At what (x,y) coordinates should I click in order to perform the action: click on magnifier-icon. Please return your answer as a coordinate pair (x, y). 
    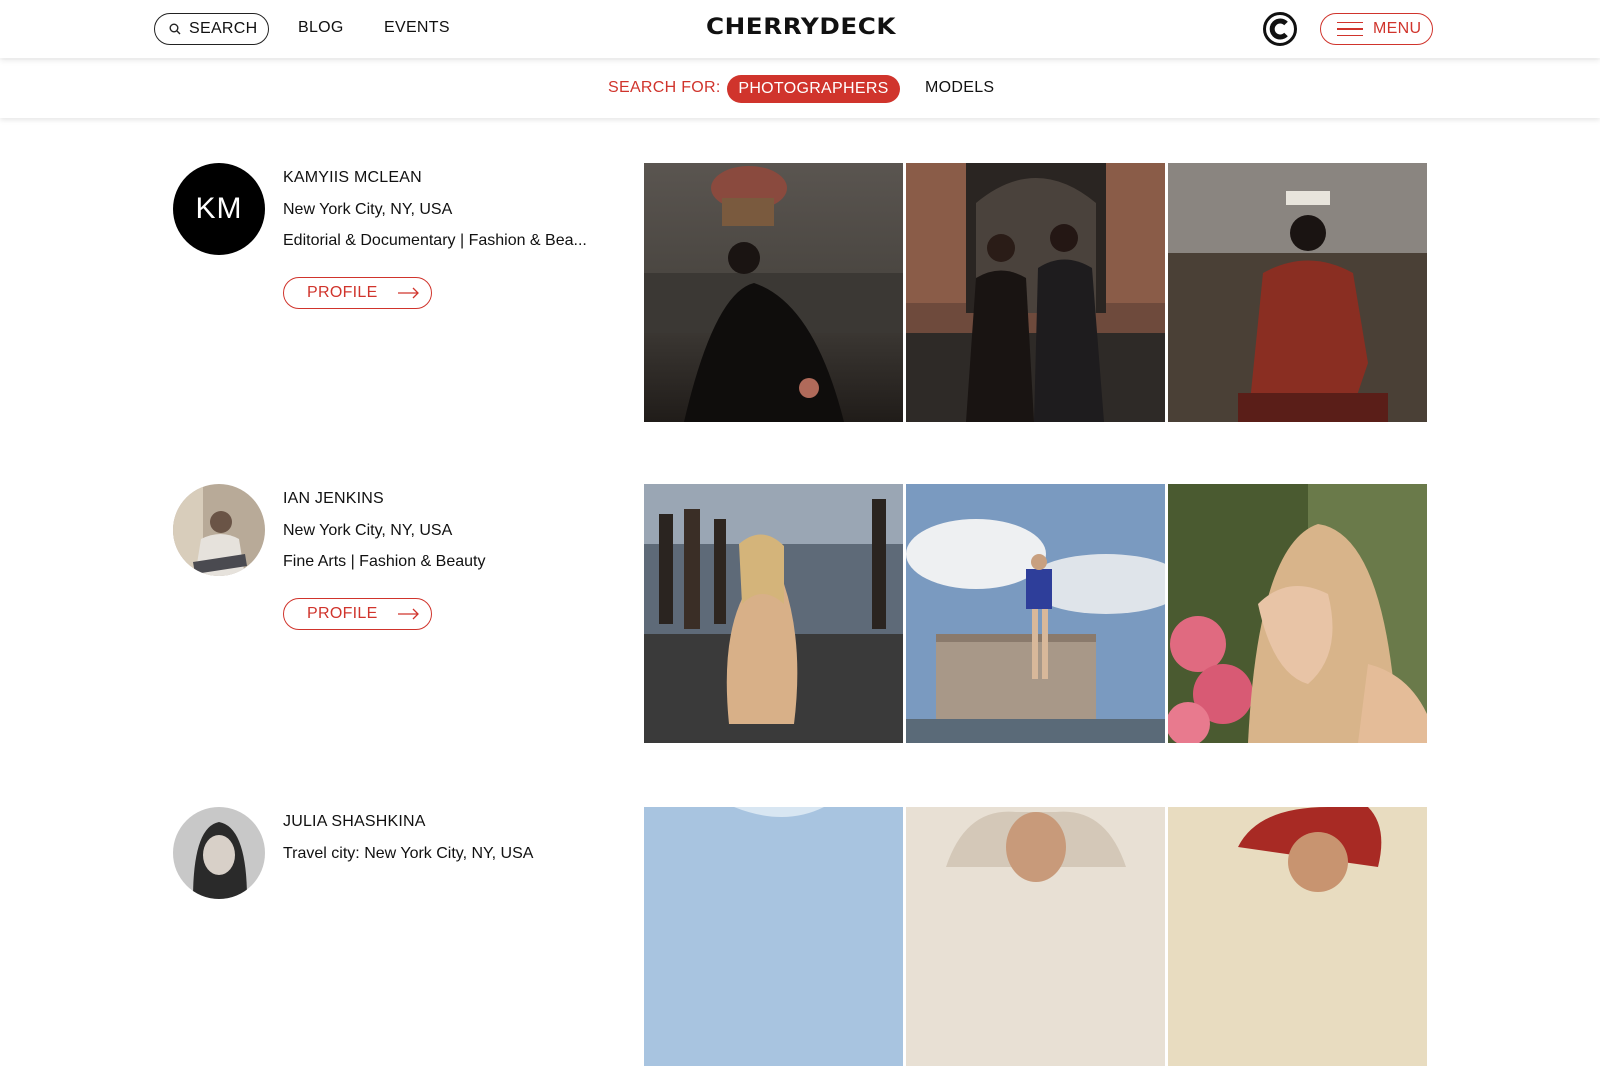
    Looking at the image, I should click on (175, 29).